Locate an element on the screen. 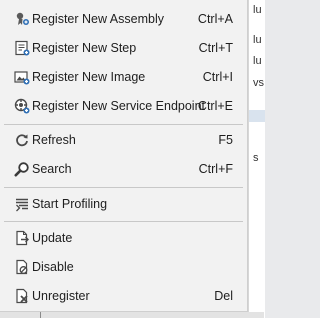  menu-item-unregister: Unregister Del is located at coordinates (123, 296).